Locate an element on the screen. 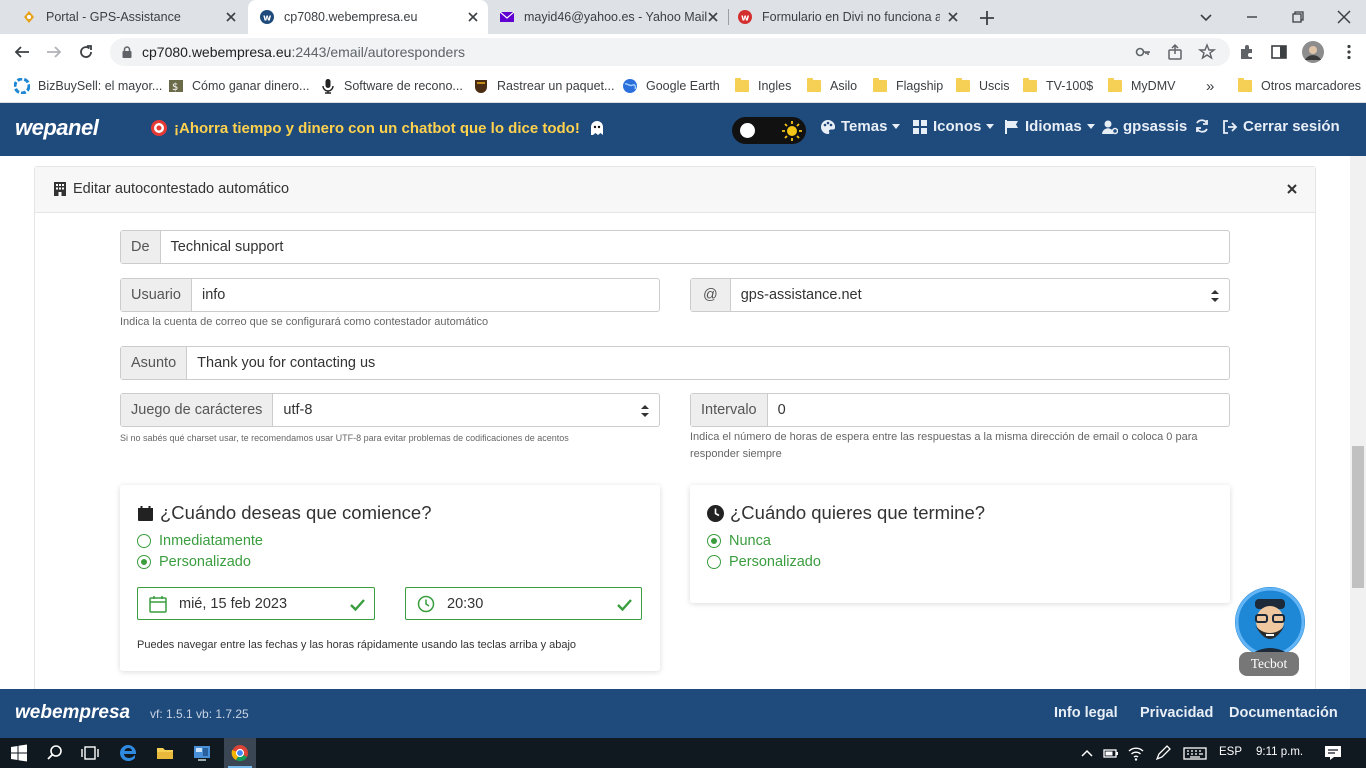  file-explorer-icon is located at coordinates (165, 753).